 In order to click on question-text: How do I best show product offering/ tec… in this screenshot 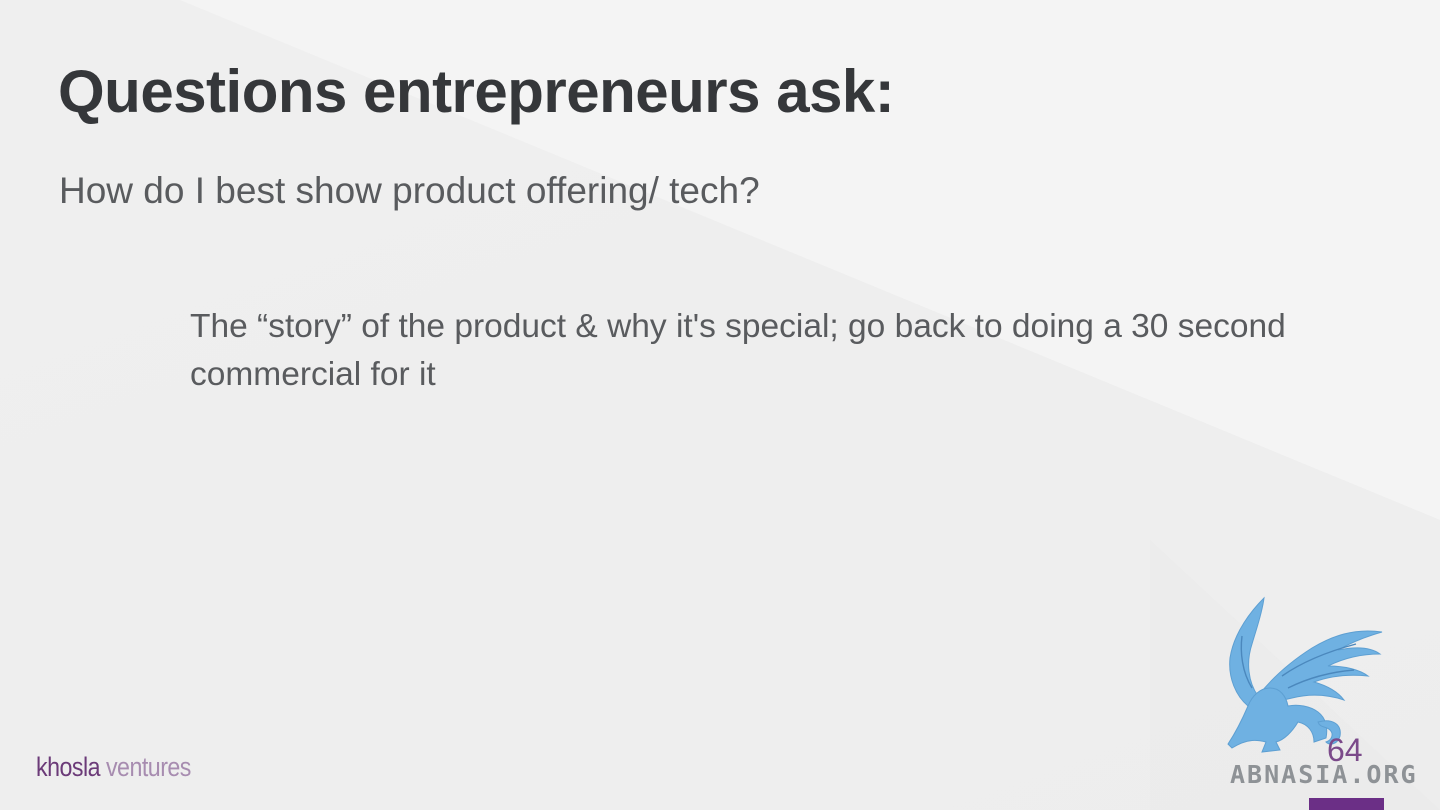, I will do `click(409, 190)`.